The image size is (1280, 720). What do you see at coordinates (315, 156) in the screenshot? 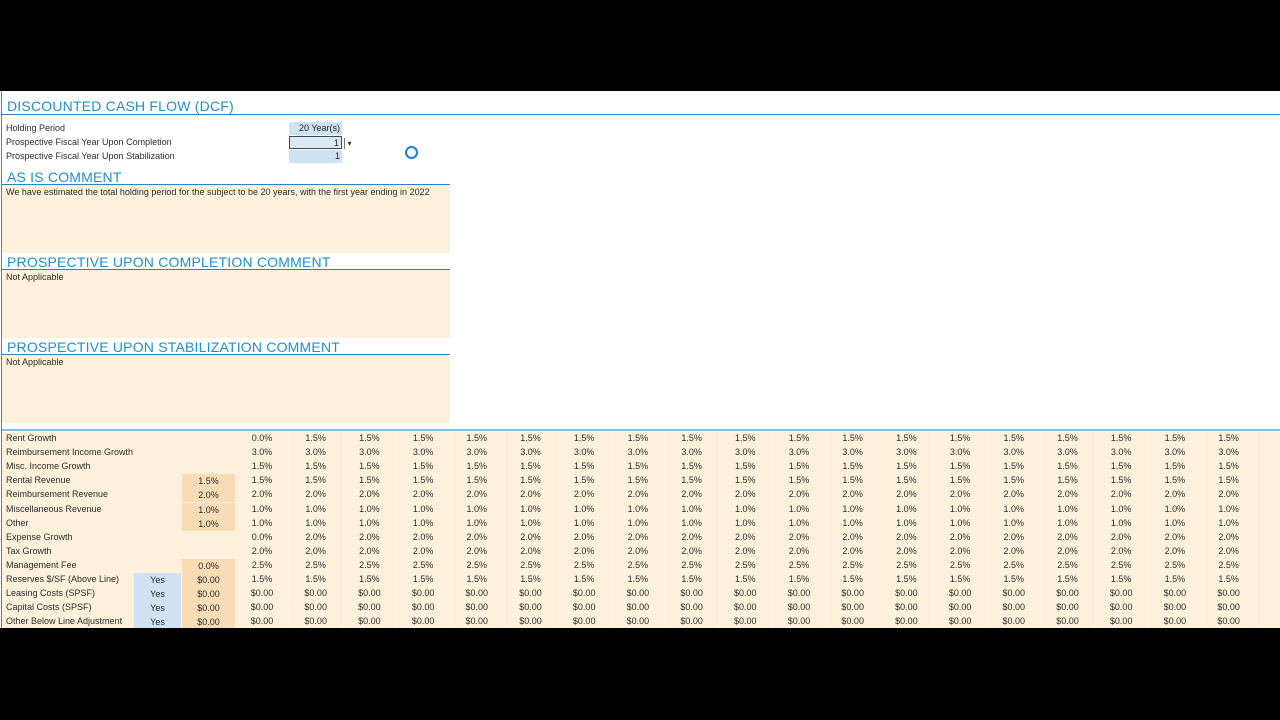
I see `stabilization-year-input: 1` at bounding box center [315, 156].